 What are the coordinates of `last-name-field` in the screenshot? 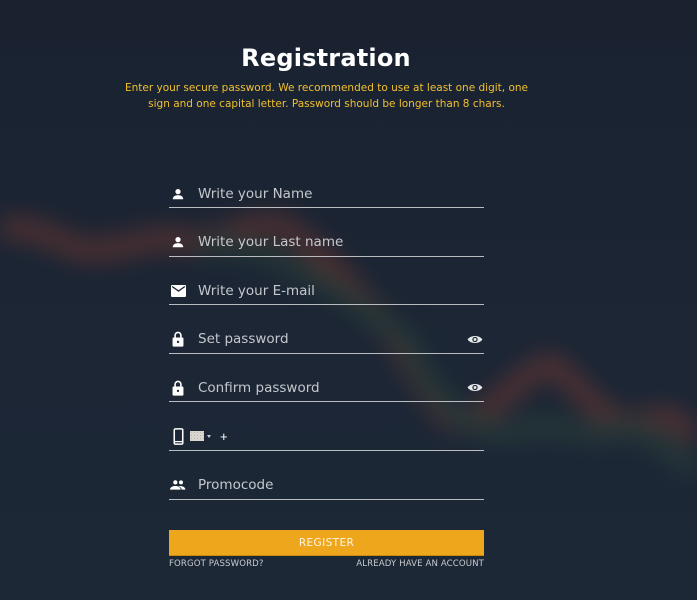 It's located at (326, 243).